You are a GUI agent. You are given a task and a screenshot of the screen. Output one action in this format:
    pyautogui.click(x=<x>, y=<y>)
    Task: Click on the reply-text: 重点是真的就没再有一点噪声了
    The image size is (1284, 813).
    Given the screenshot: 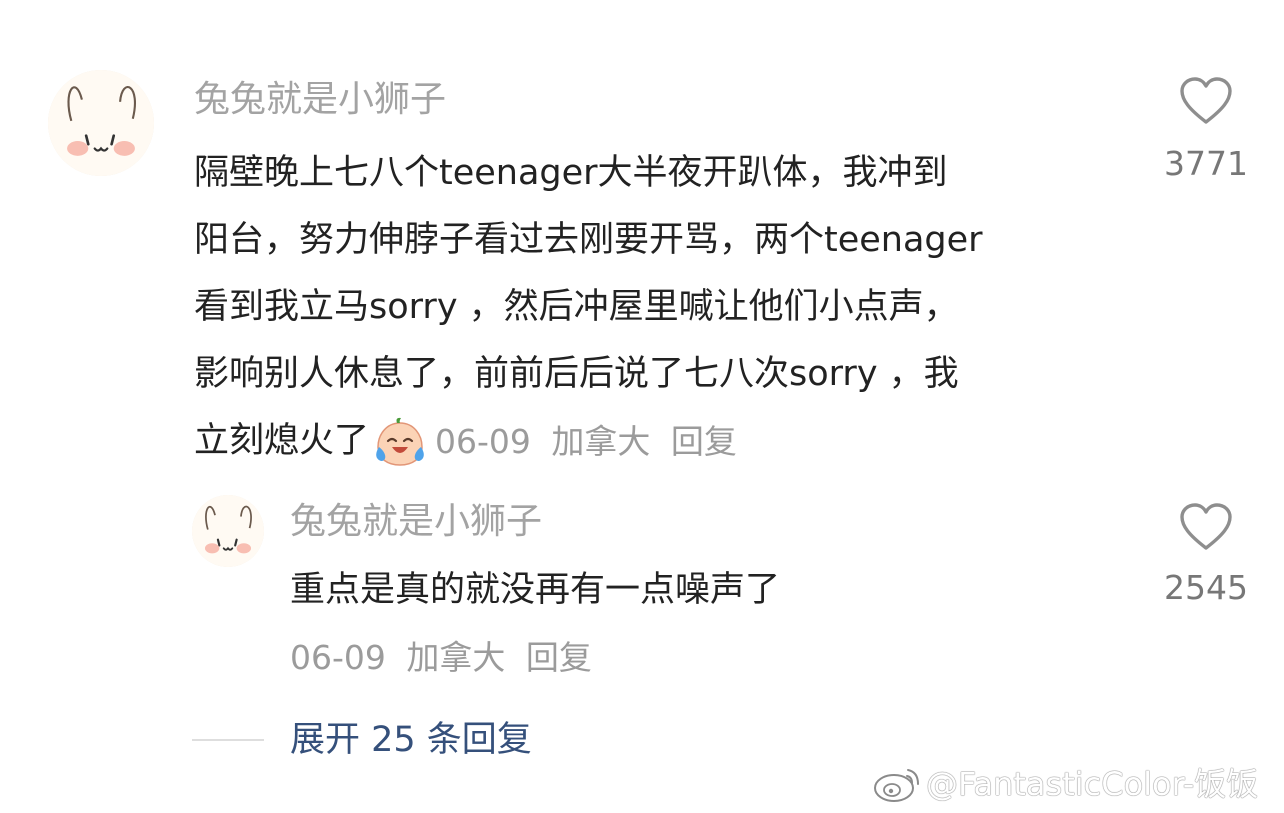 What is the action you would take?
    pyautogui.click(x=535, y=590)
    